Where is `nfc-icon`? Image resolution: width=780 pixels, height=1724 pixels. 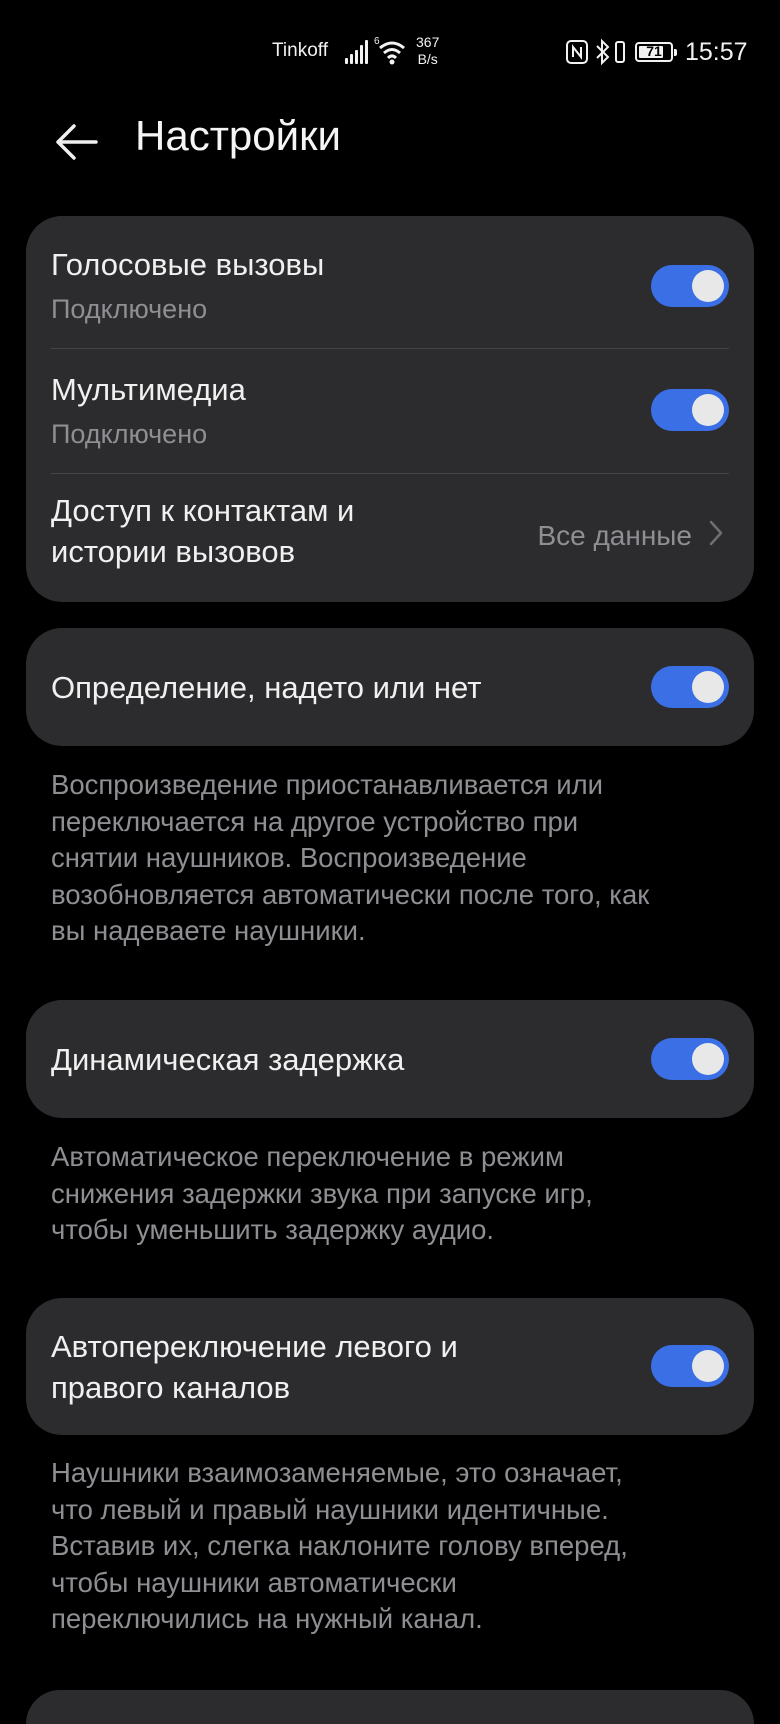 nfc-icon is located at coordinates (577, 52).